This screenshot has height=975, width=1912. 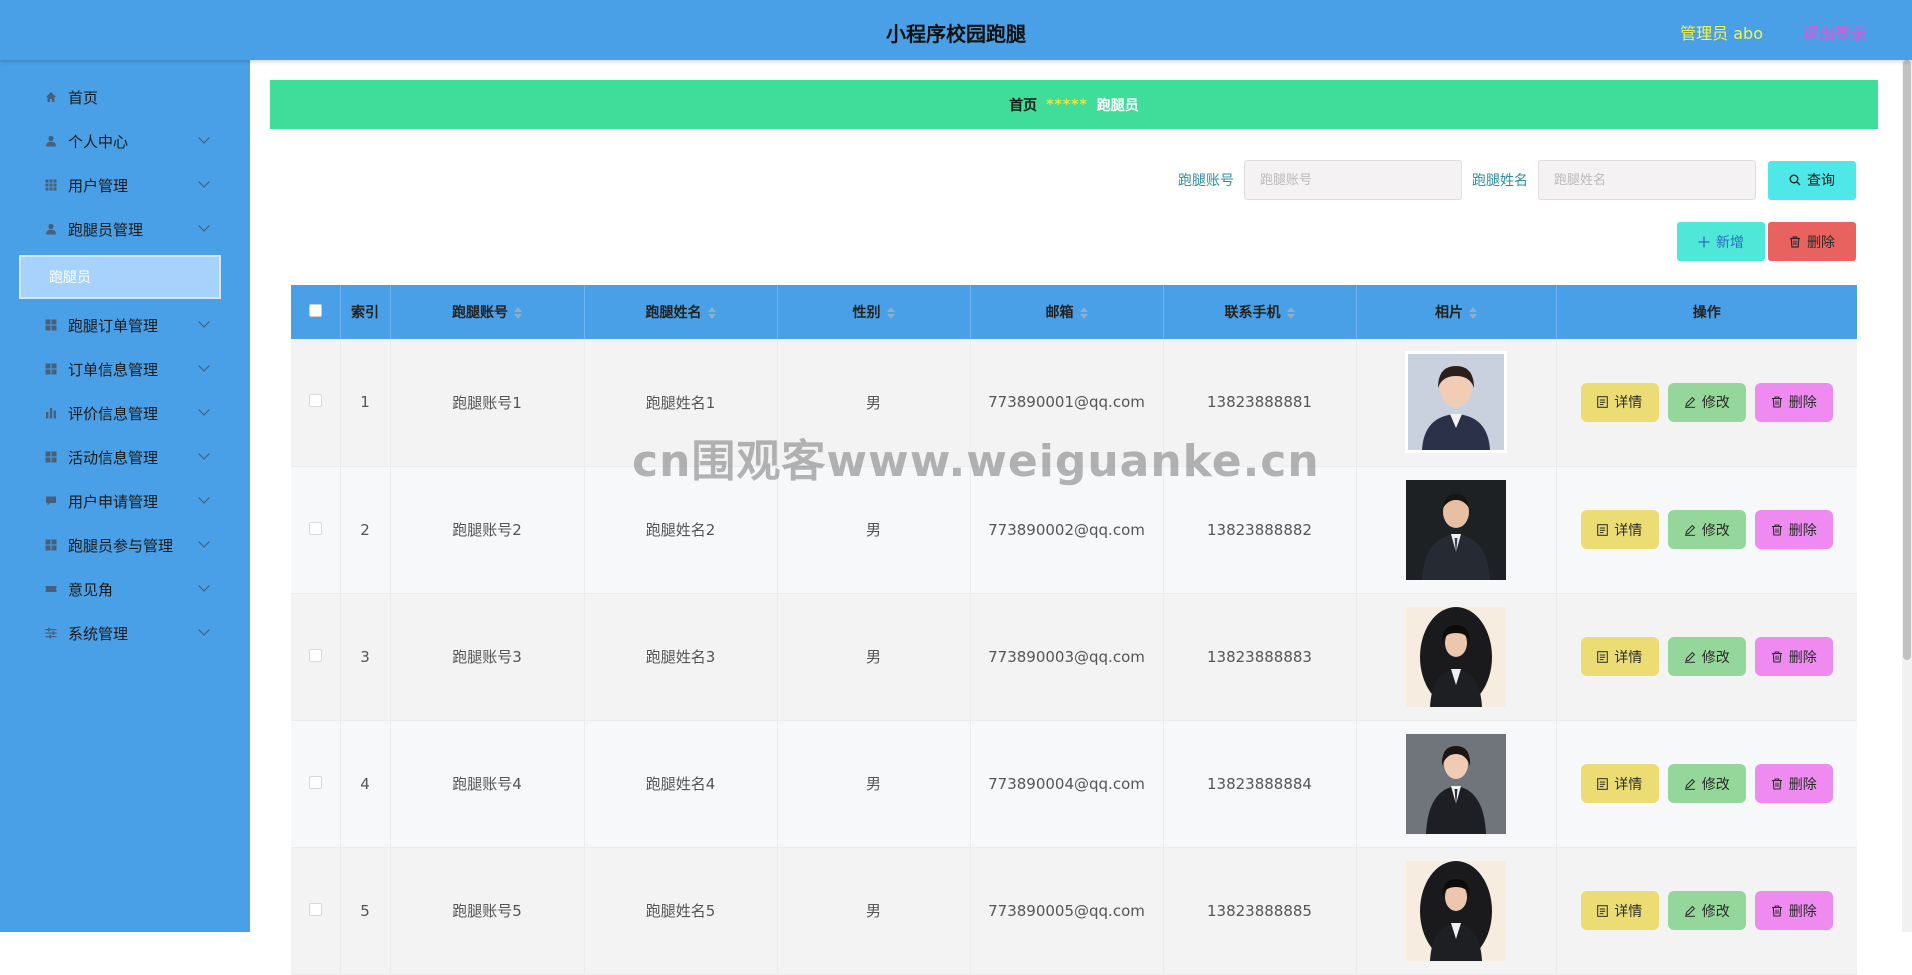 I want to click on chat-icon, so click(x=51, y=501).